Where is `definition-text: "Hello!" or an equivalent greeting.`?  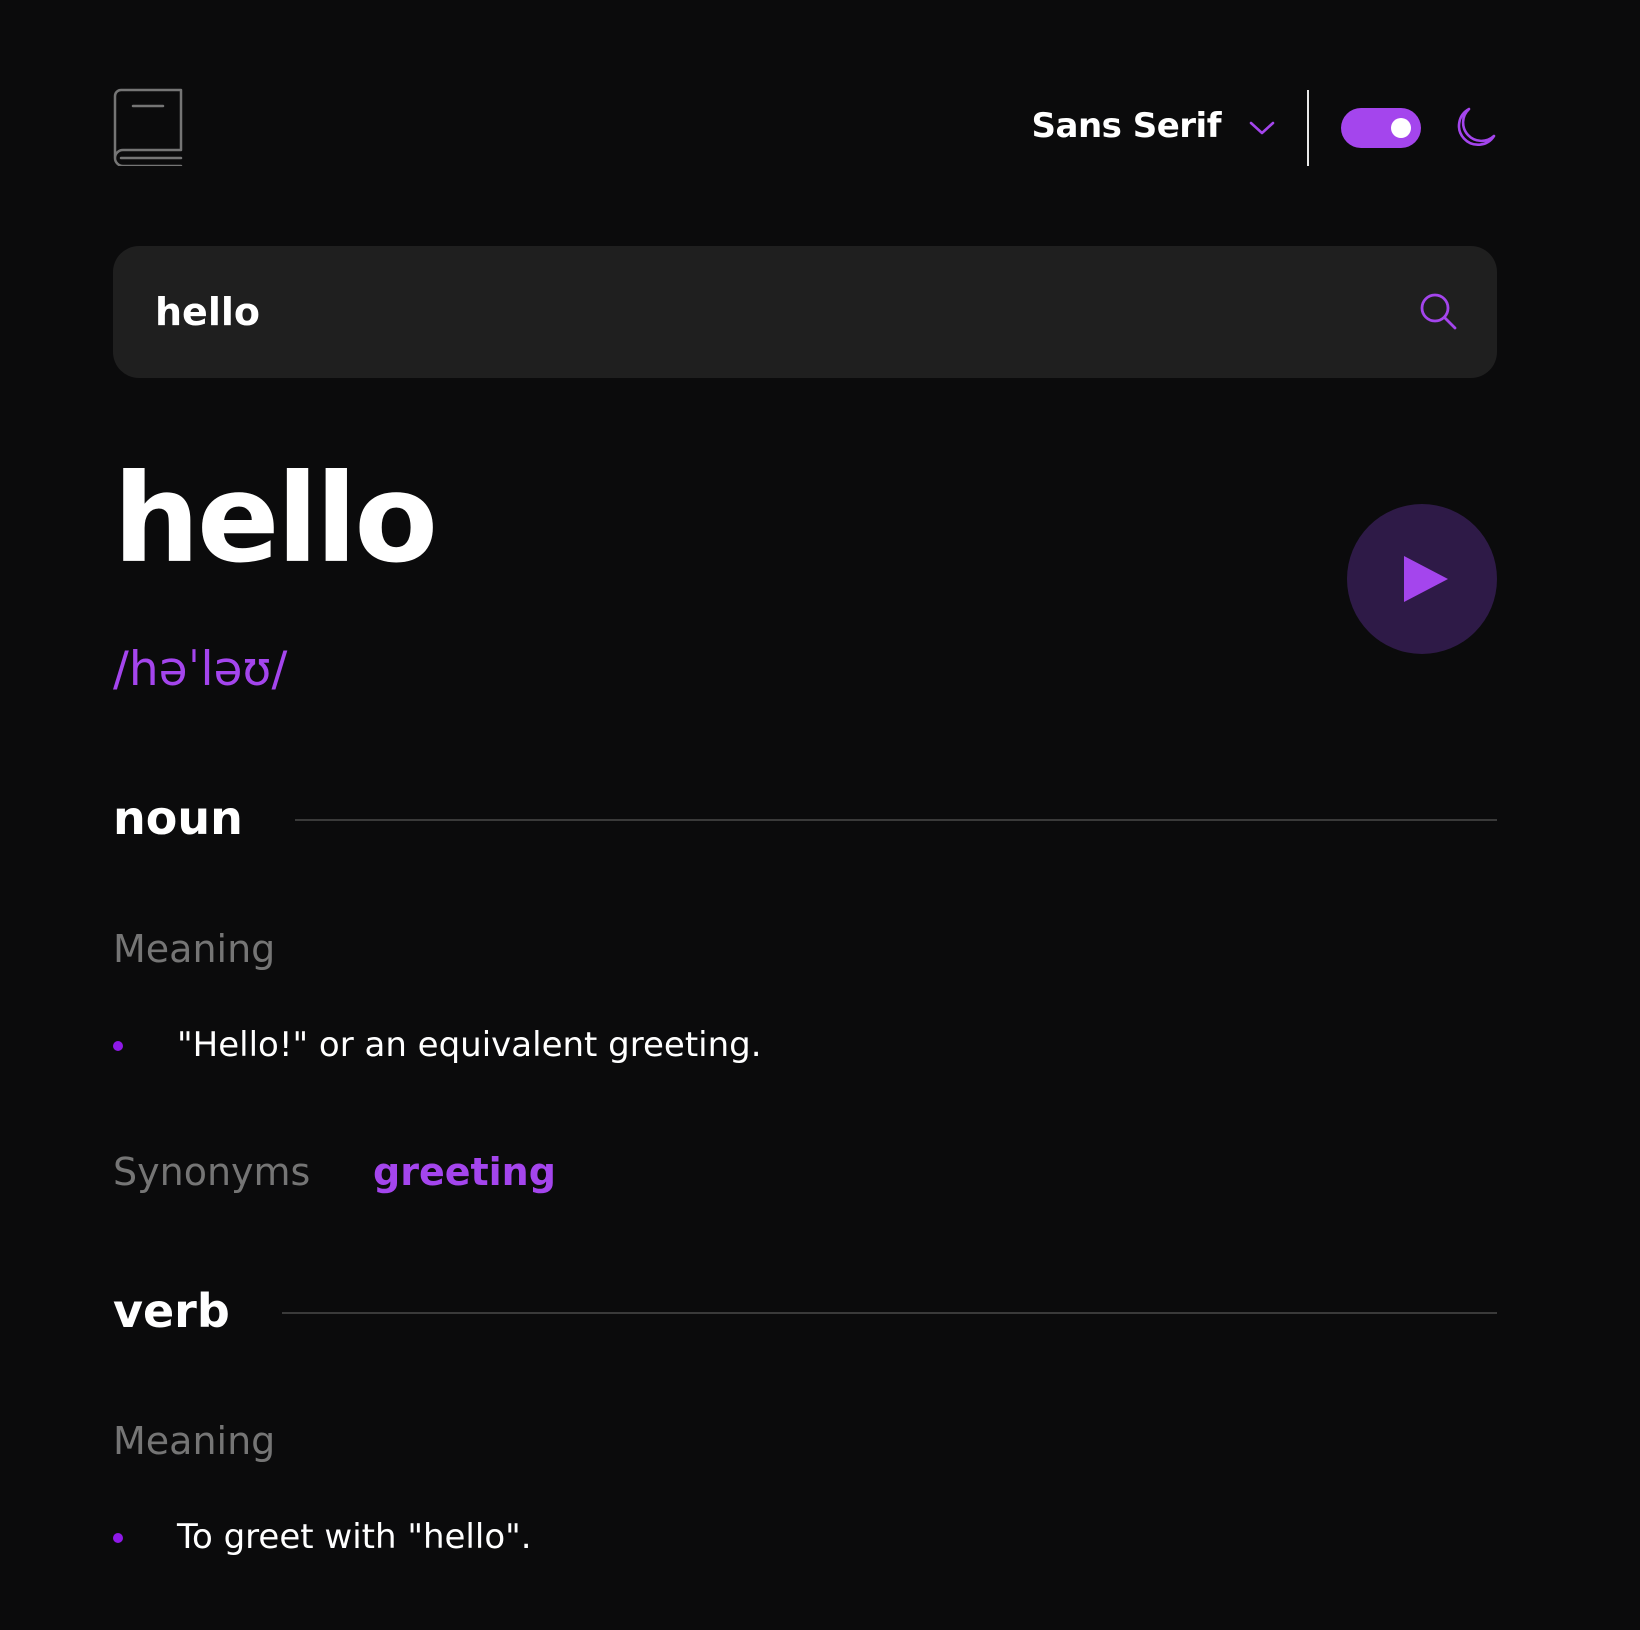 definition-text: "Hello!" or an equivalent greeting. is located at coordinates (469, 1045).